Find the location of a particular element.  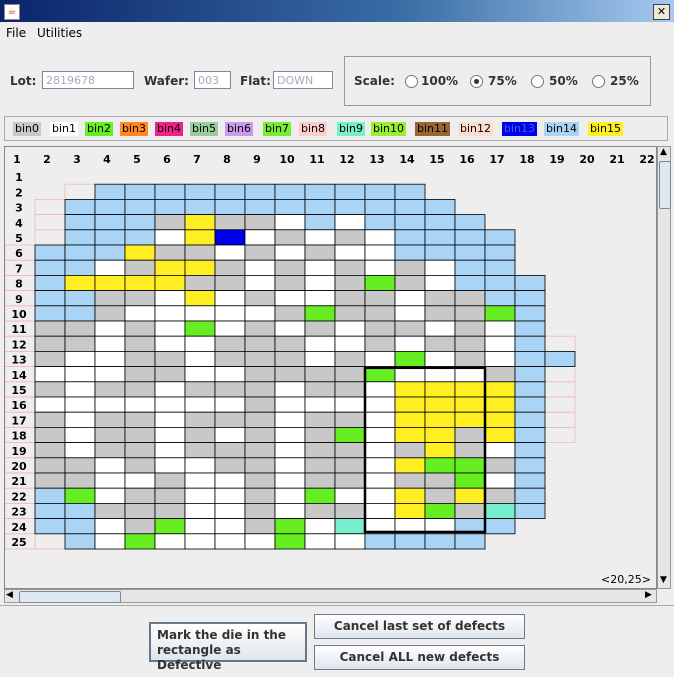

bin-7-chip: bin7 is located at coordinates (277, 129).